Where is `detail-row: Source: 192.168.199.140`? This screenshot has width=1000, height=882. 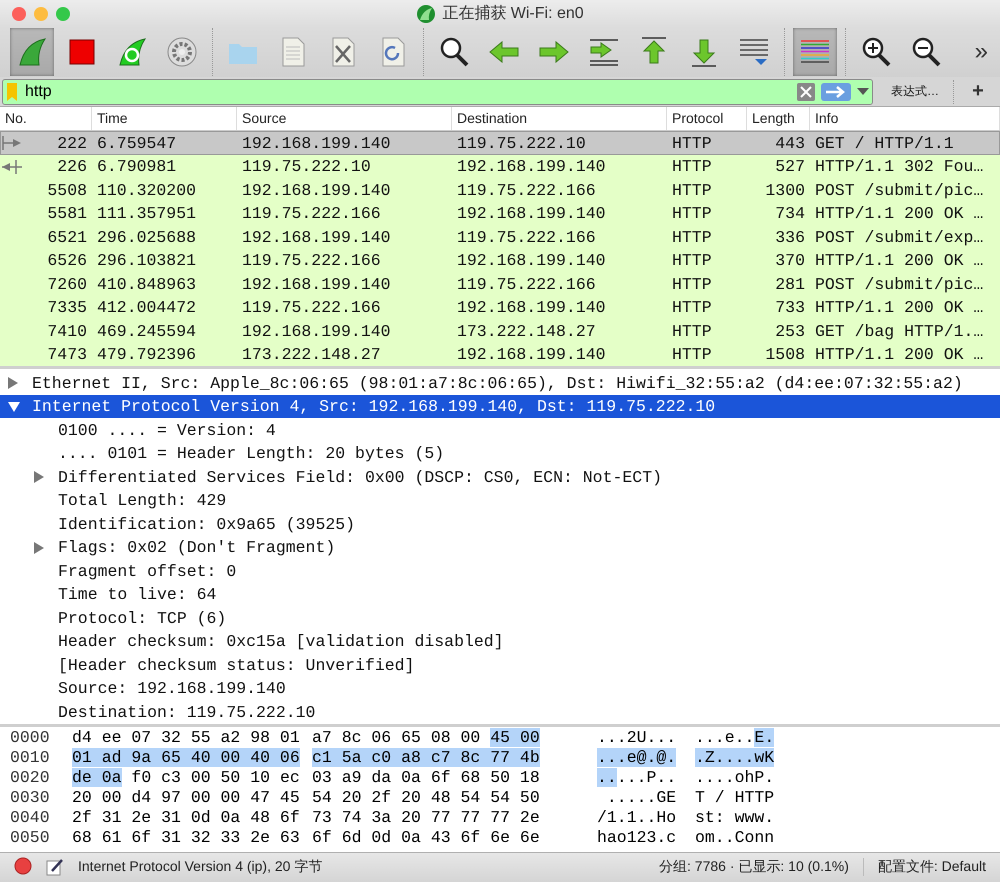
detail-row: Source: 192.168.199.140 is located at coordinates (500, 688).